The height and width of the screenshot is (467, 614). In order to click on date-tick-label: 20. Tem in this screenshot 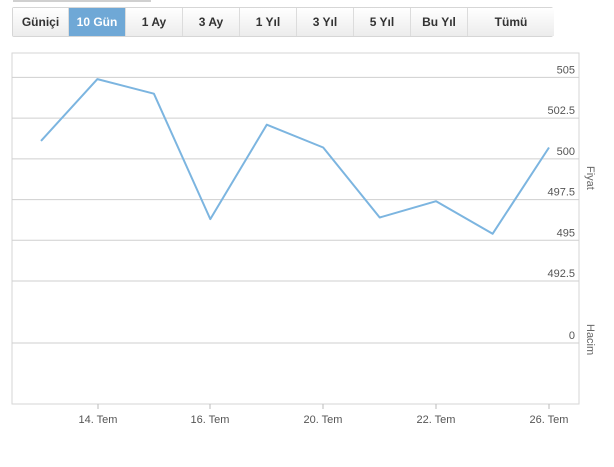, I will do `click(323, 420)`.